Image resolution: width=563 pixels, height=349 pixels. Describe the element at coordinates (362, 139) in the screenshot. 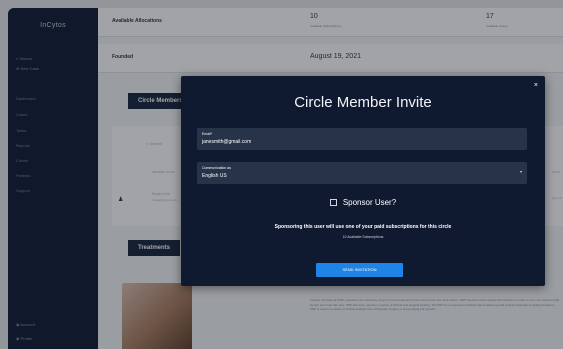

I see `email-field: Email* janesmith@gmail.com` at that location.